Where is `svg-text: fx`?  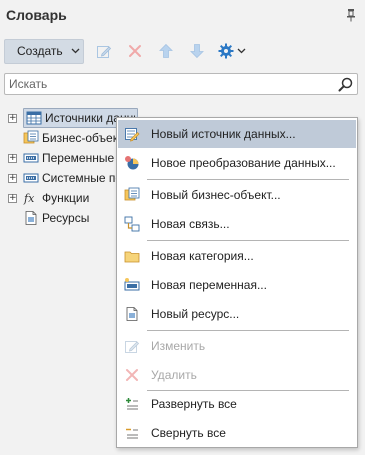 svg-text: fx is located at coordinates (29, 198).